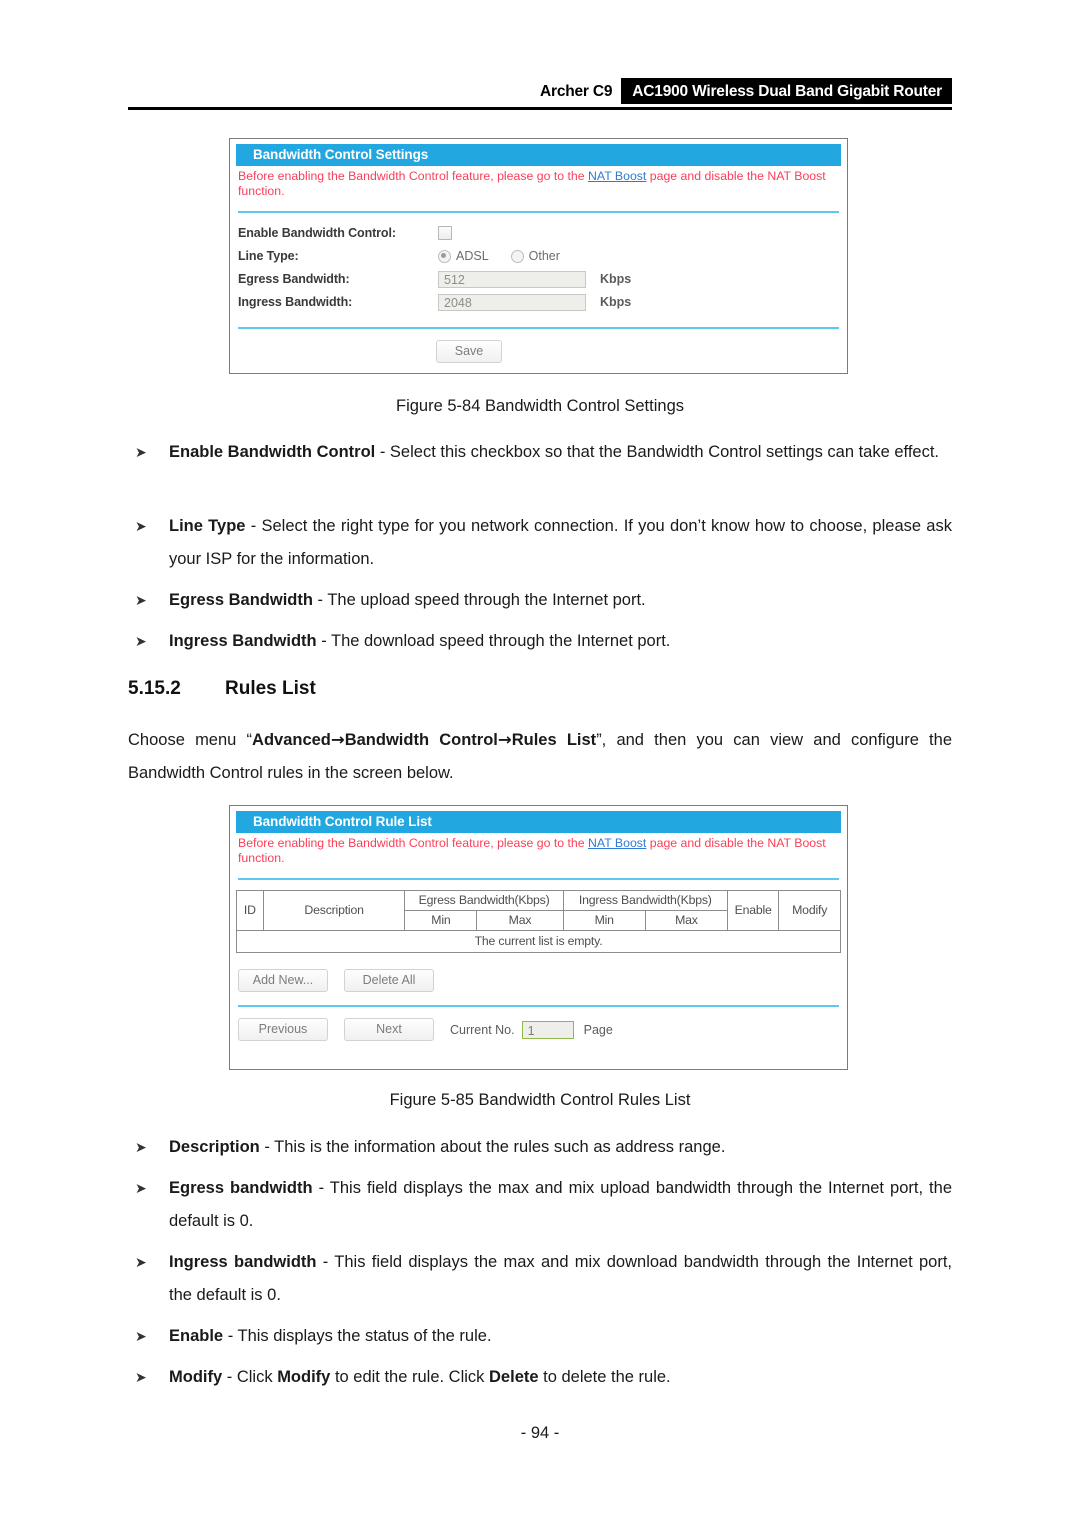 The width and height of the screenshot is (1080, 1527). I want to click on bullet-body: This displays the status of the rule., so click(364, 1336).